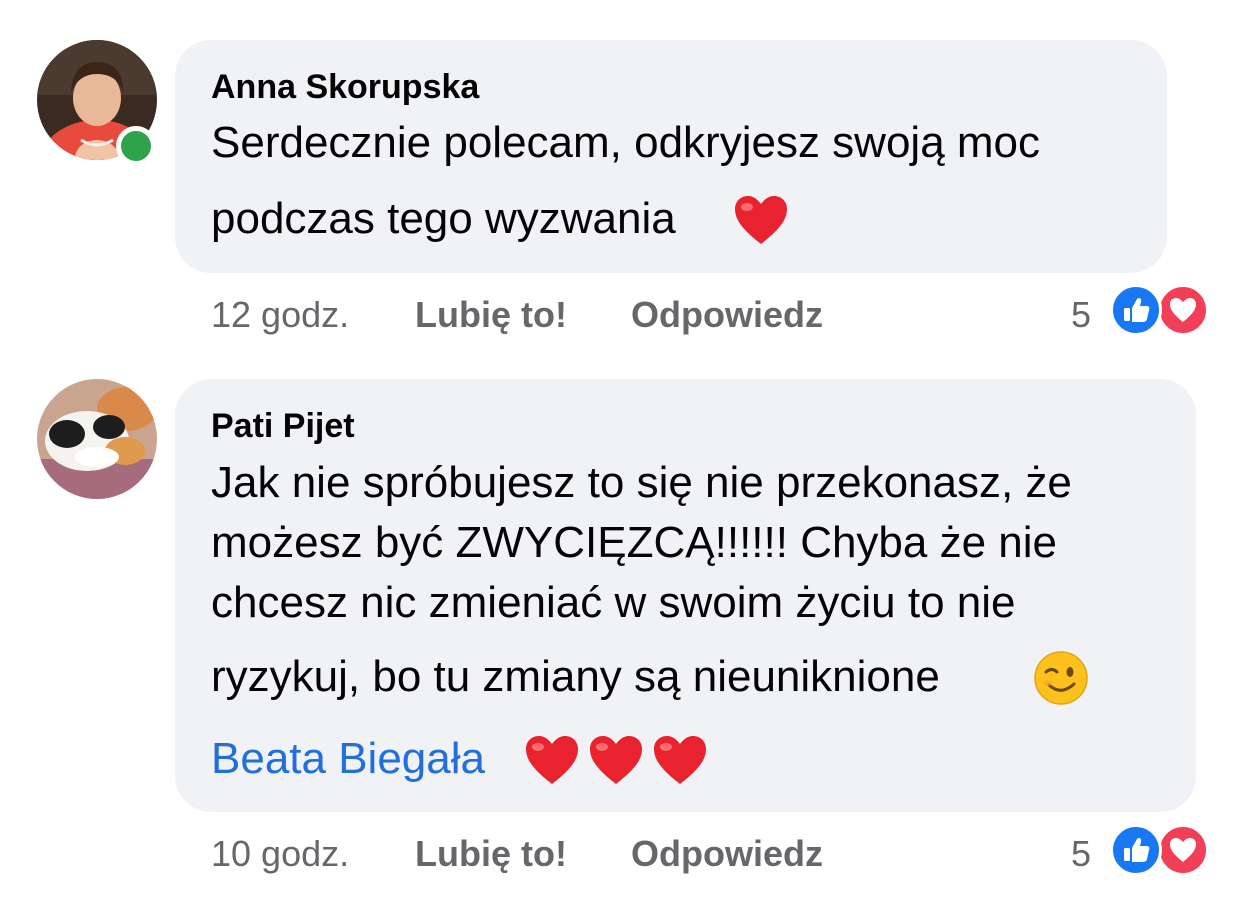 This screenshot has width=1242, height=906. I want to click on mention-link: Beata Biegała, so click(348, 759).